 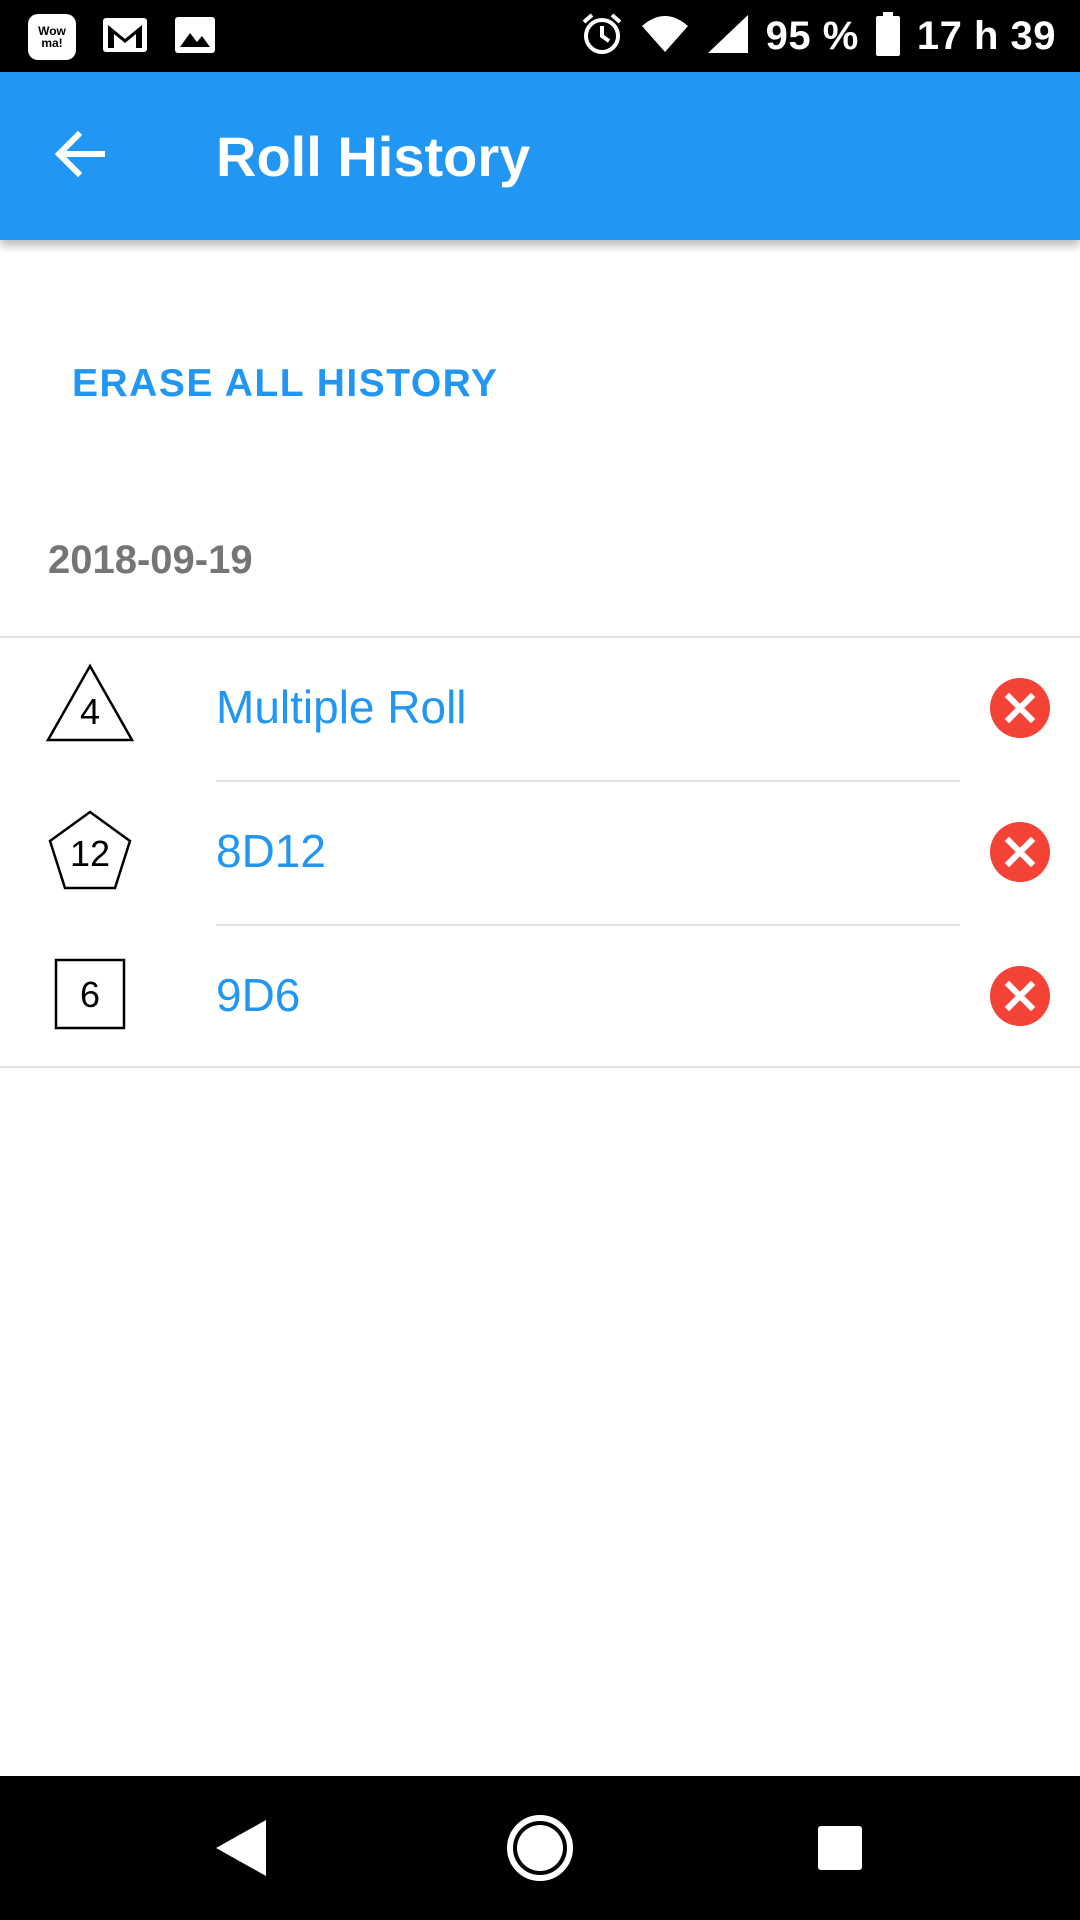 What do you see at coordinates (665, 36) in the screenshot?
I see `wifi-icon` at bounding box center [665, 36].